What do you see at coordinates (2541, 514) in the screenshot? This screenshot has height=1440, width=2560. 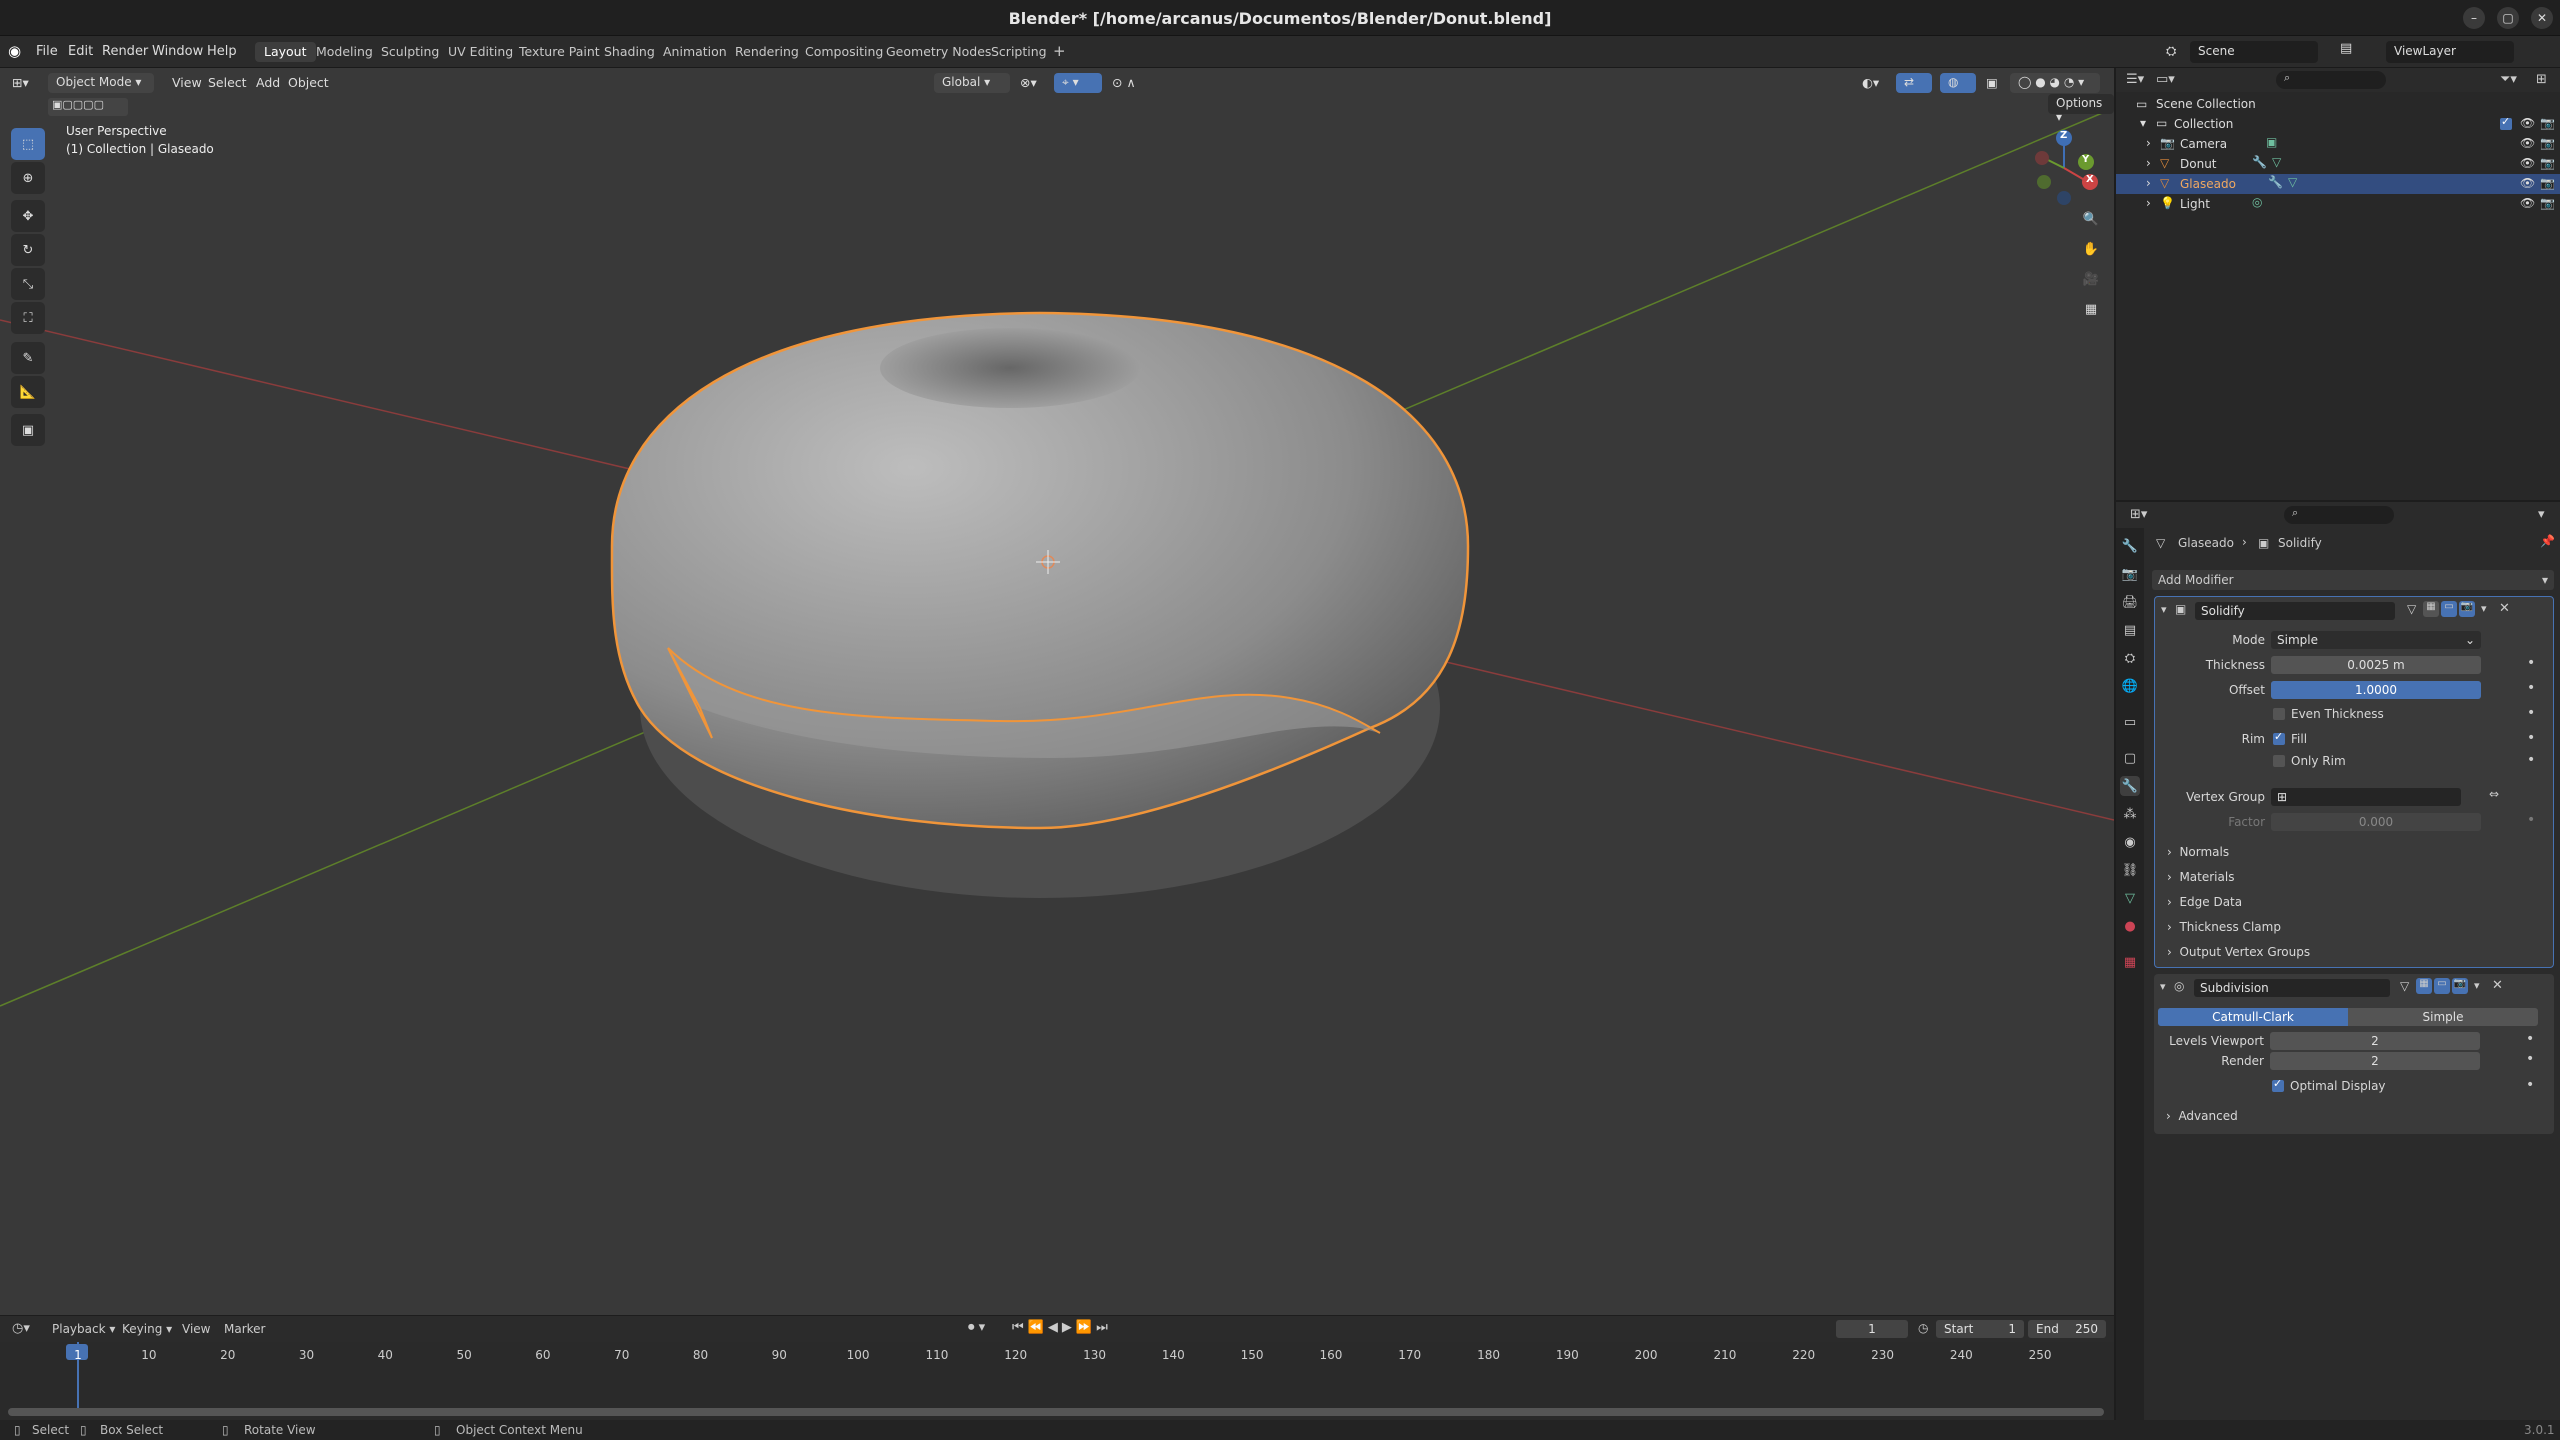 I see `properties-options-icon: ▾` at bounding box center [2541, 514].